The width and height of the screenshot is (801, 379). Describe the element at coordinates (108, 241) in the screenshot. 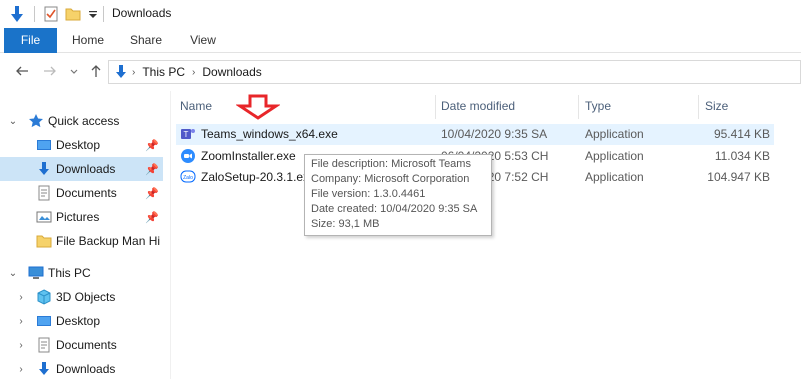

I see `sidebar-item-label: File Backup Man Hi` at that location.